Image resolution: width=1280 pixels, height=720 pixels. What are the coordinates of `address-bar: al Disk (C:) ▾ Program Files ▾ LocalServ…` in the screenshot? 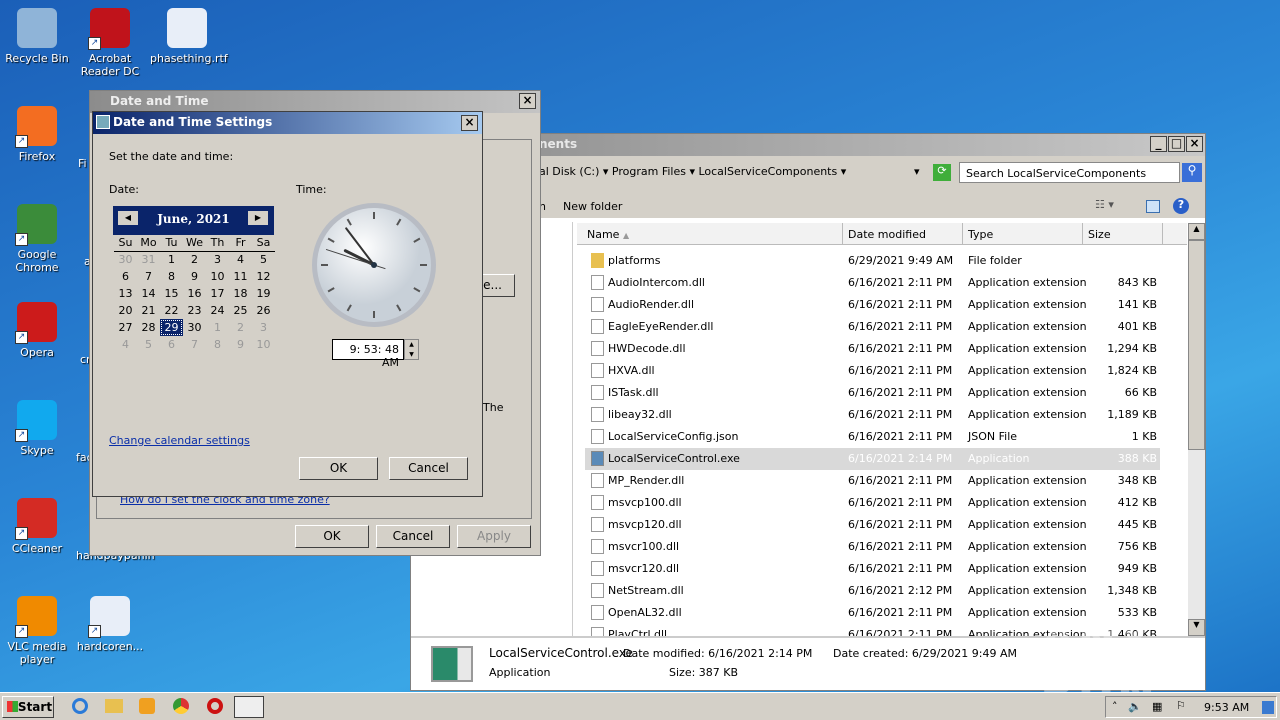 It's located at (734, 171).